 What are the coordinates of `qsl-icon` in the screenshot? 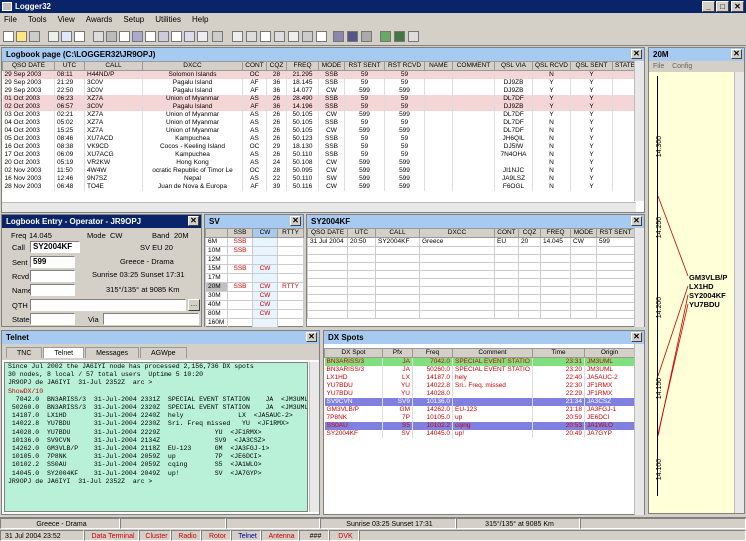 It's located at (111, 36).